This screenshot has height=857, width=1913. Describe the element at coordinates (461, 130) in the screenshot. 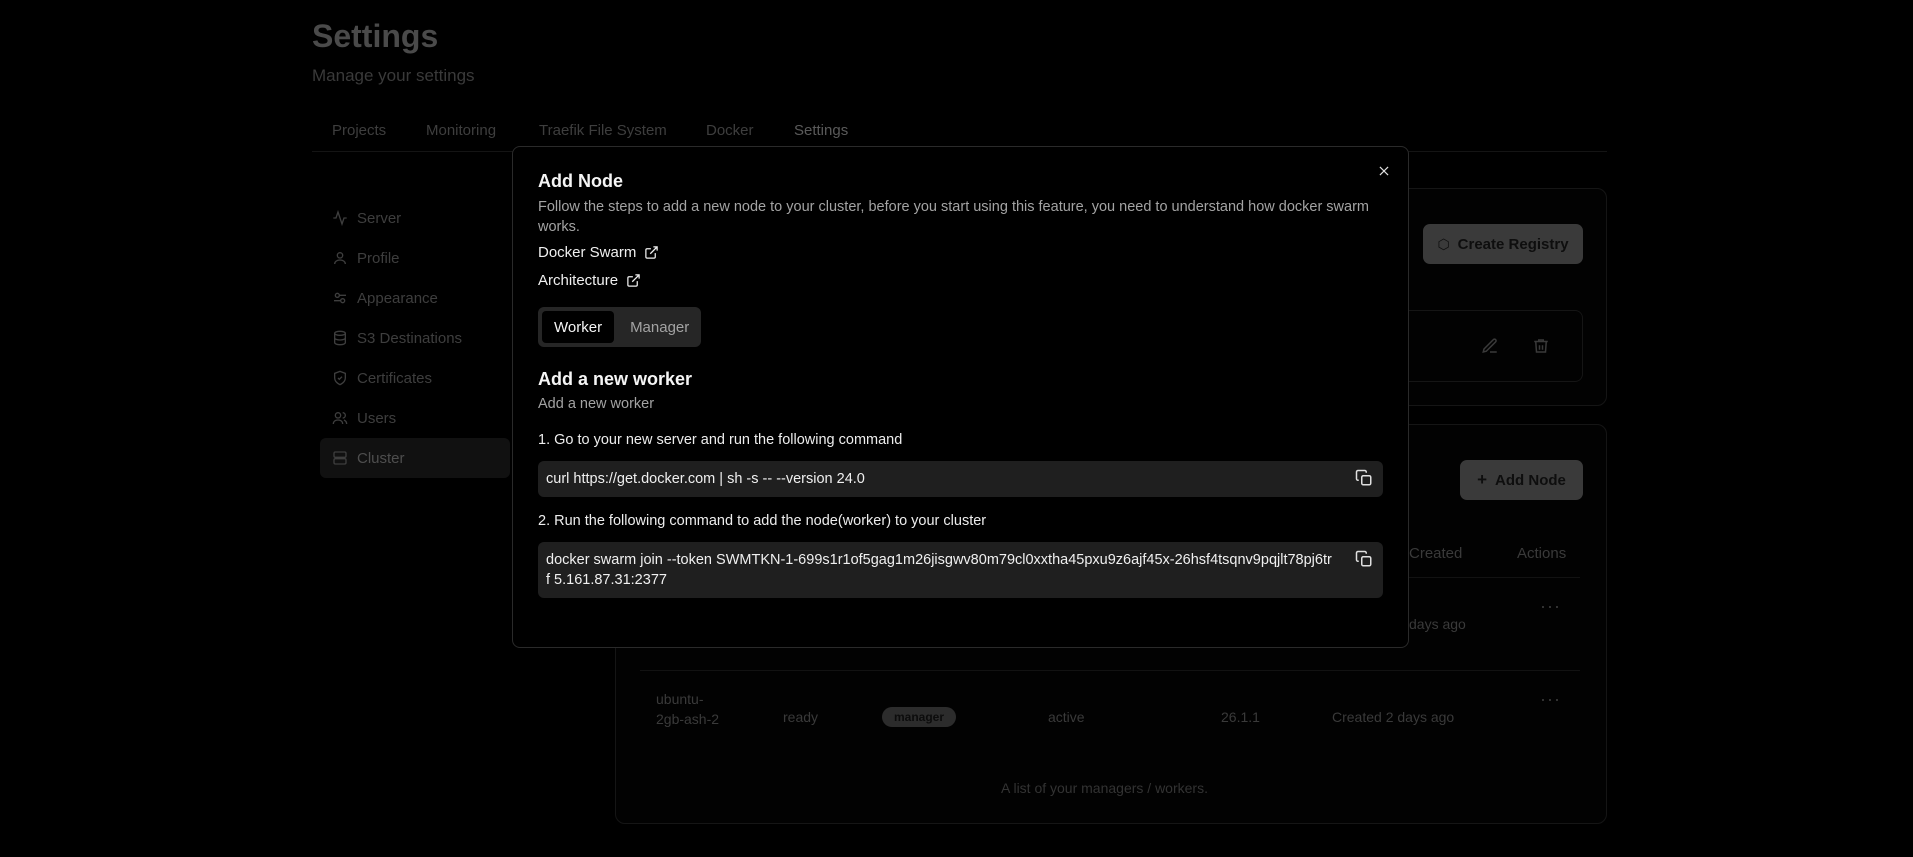

I see `tab-monitoring: Monitoring` at that location.